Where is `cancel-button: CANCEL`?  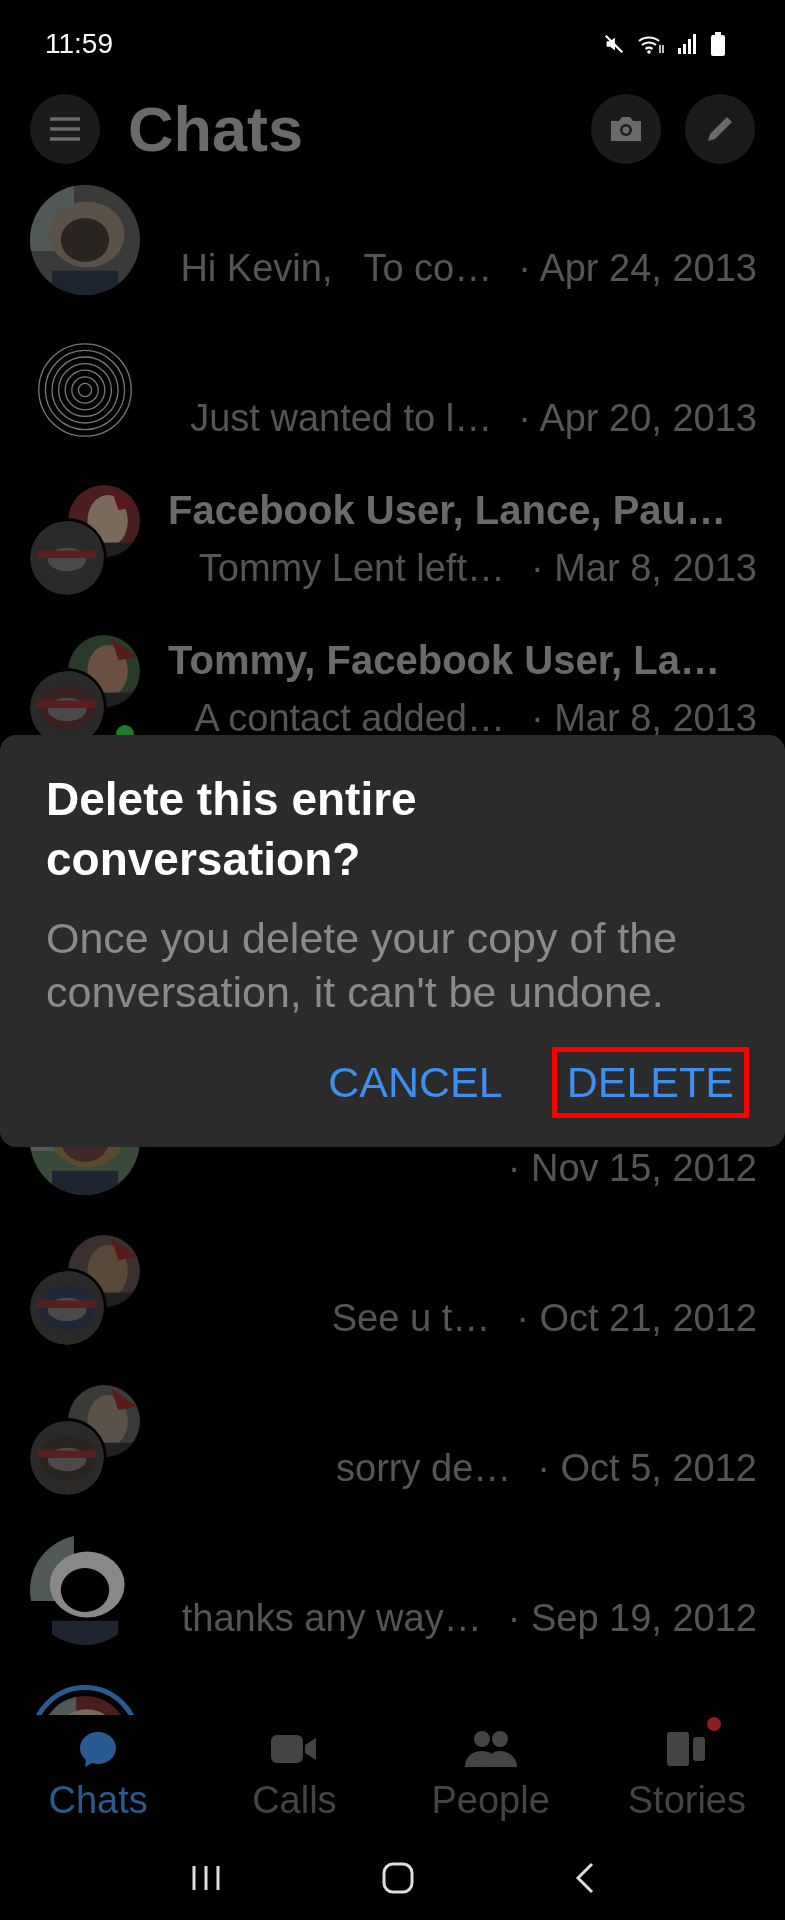
cancel-button: CANCEL is located at coordinates (415, 1082).